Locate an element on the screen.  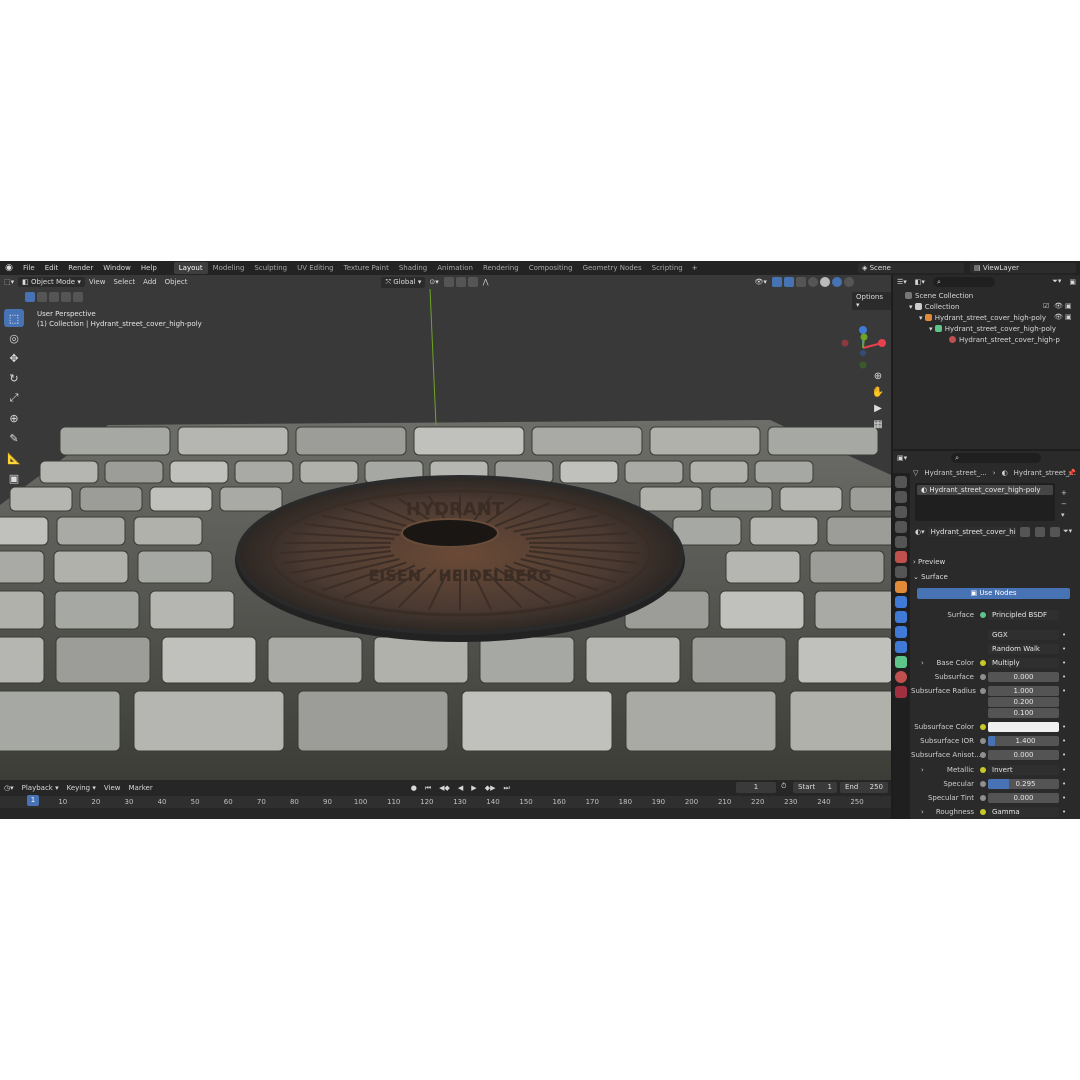
snap-icon is located at coordinates (448, 282).